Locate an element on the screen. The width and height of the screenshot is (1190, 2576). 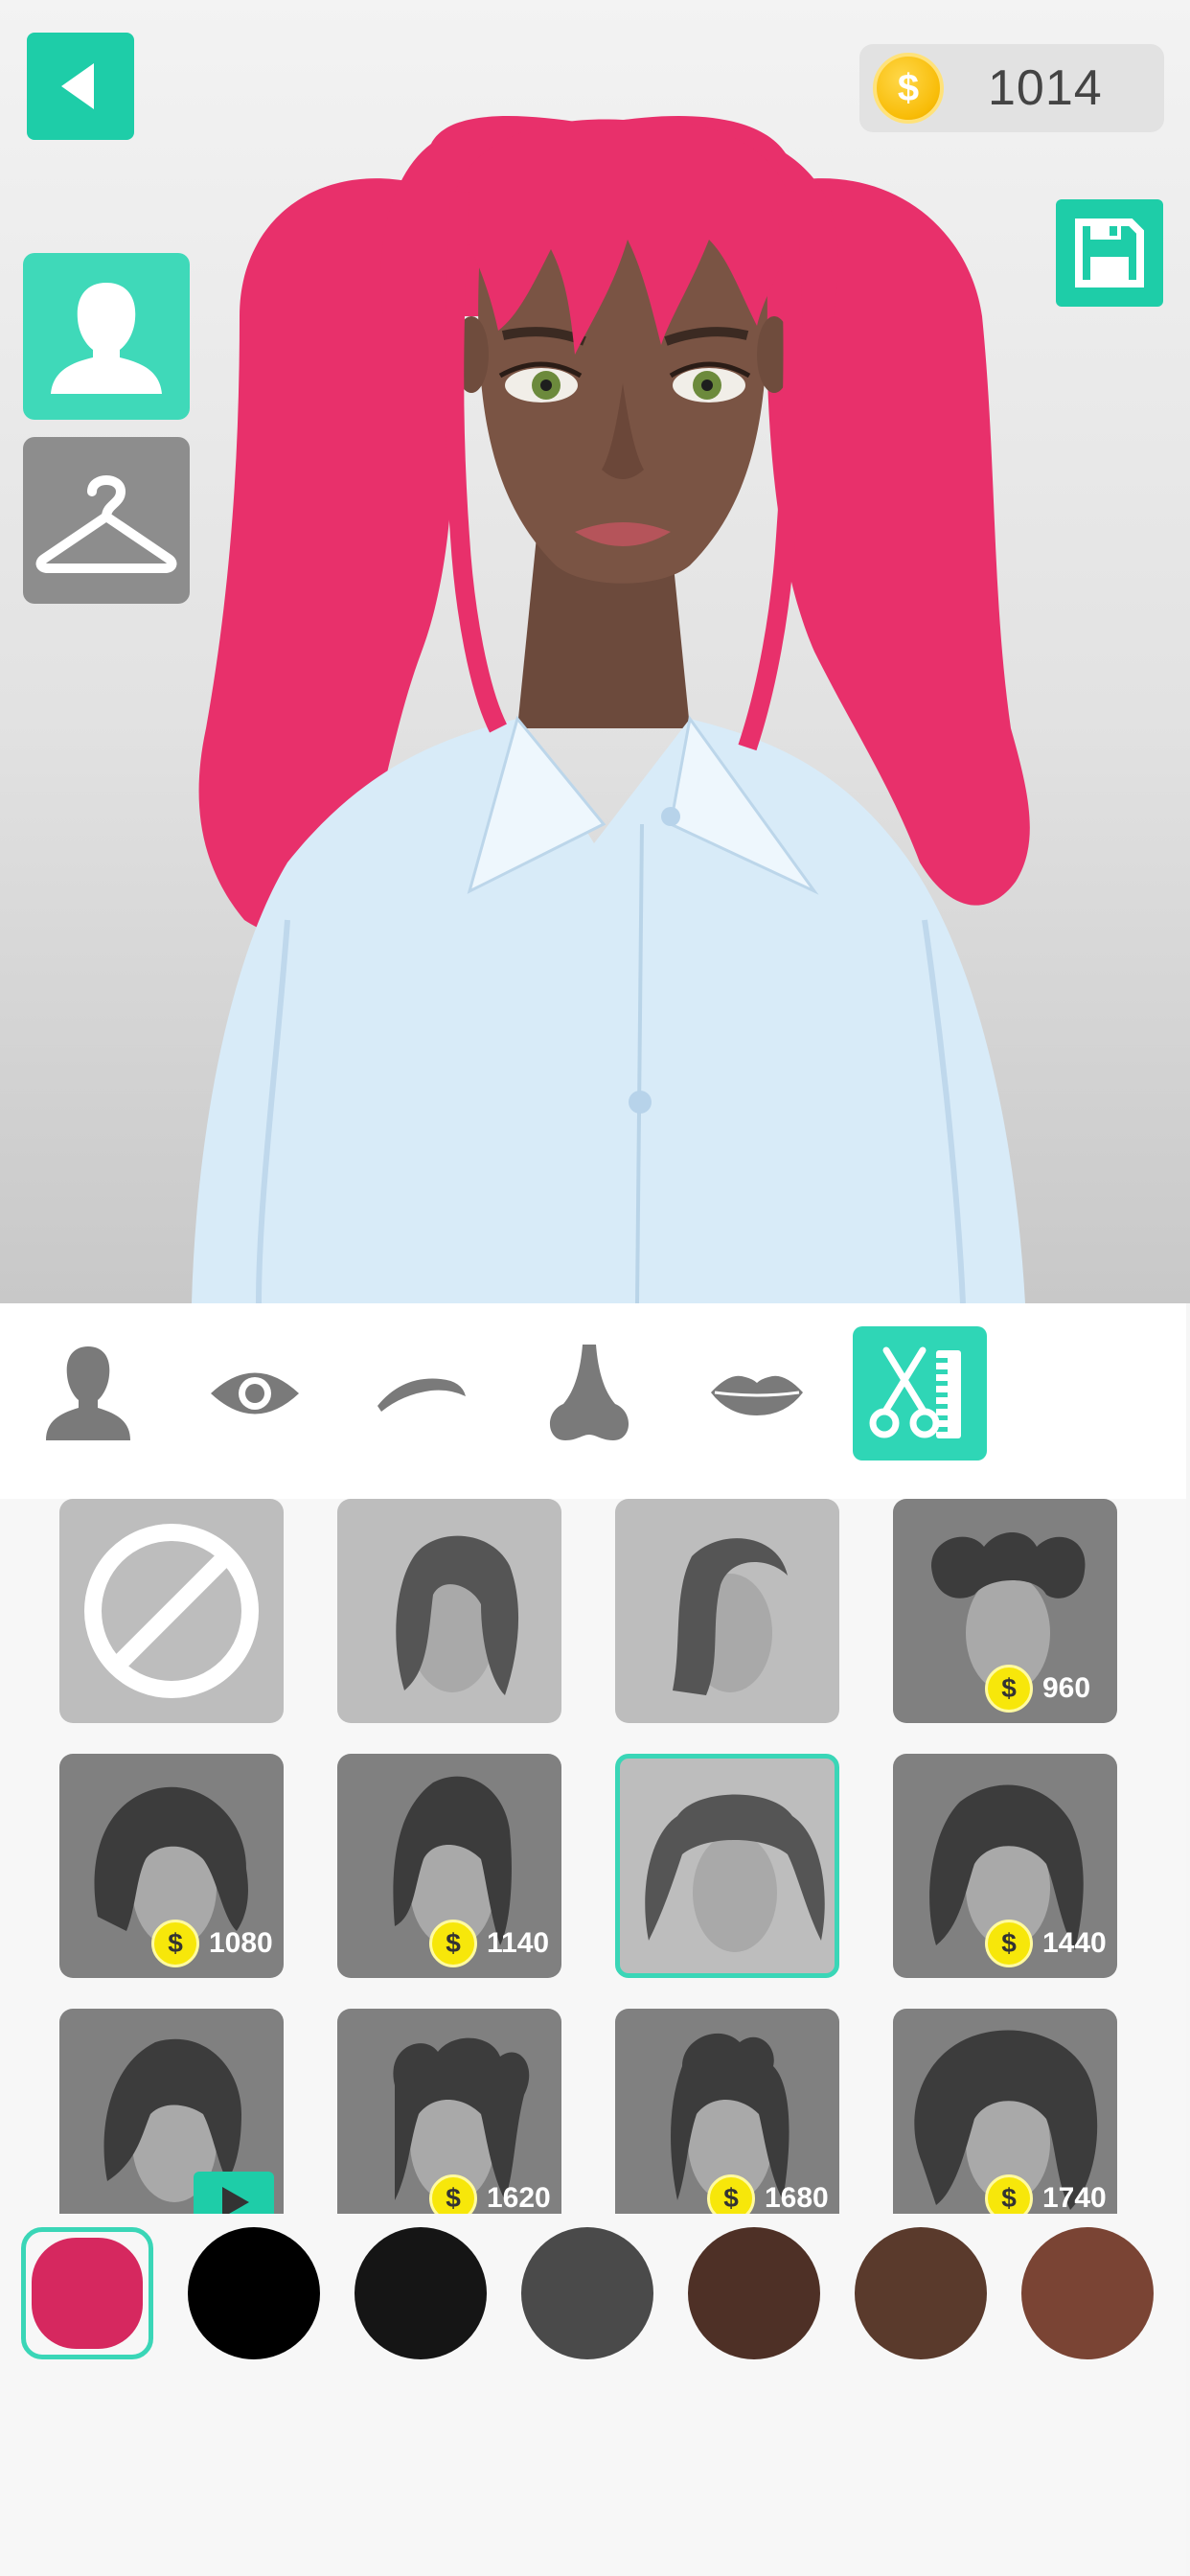
nose-icon is located at coordinates (589, 1392).